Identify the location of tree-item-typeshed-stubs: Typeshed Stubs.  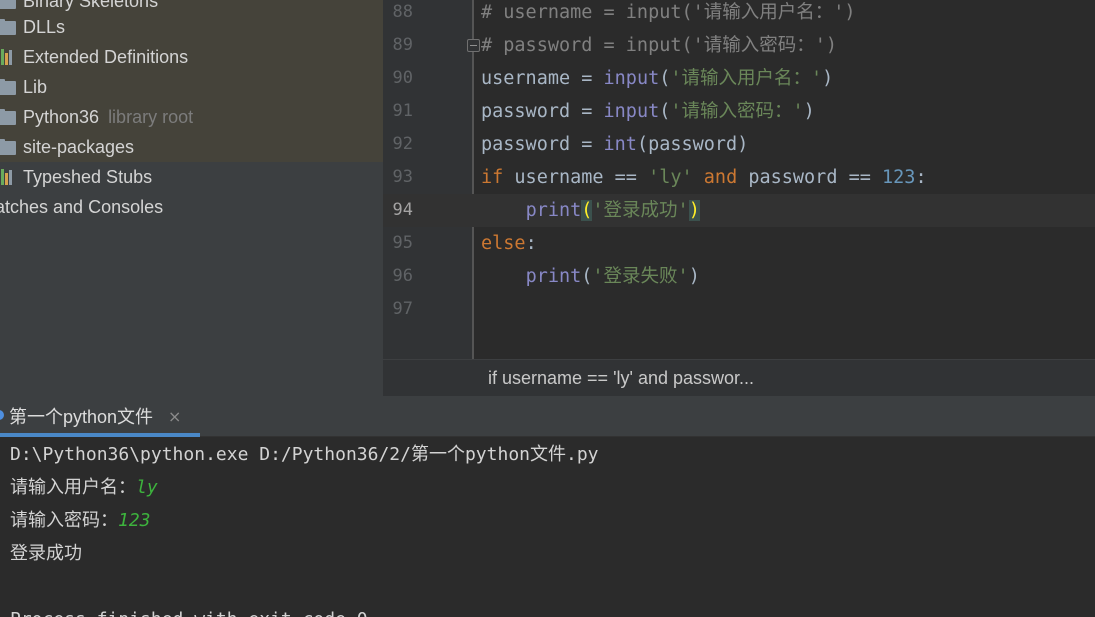
(191, 177).